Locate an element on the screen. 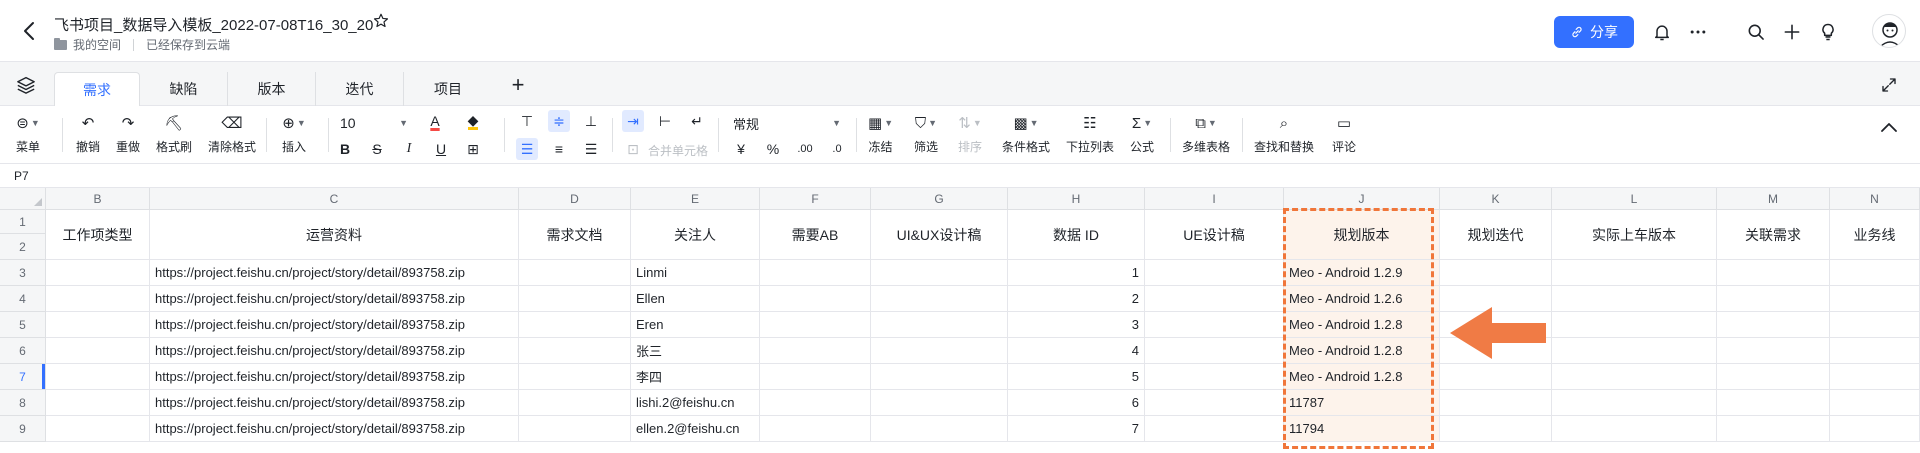  column-header-e: E is located at coordinates (695, 199).